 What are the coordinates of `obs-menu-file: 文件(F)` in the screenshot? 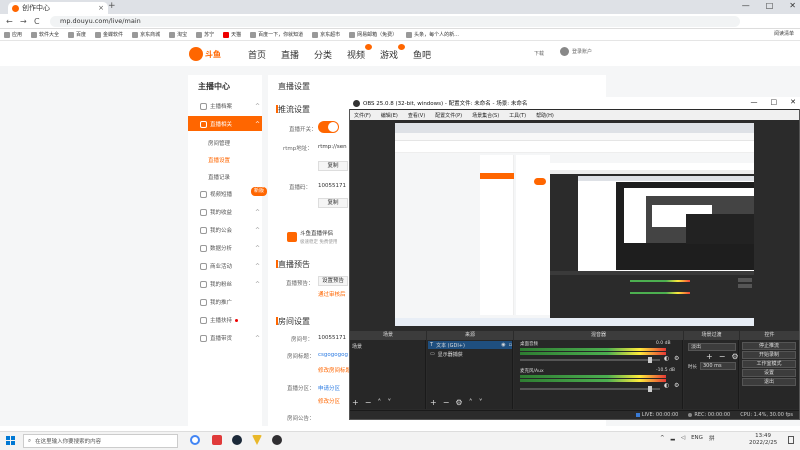 It's located at (362, 115).